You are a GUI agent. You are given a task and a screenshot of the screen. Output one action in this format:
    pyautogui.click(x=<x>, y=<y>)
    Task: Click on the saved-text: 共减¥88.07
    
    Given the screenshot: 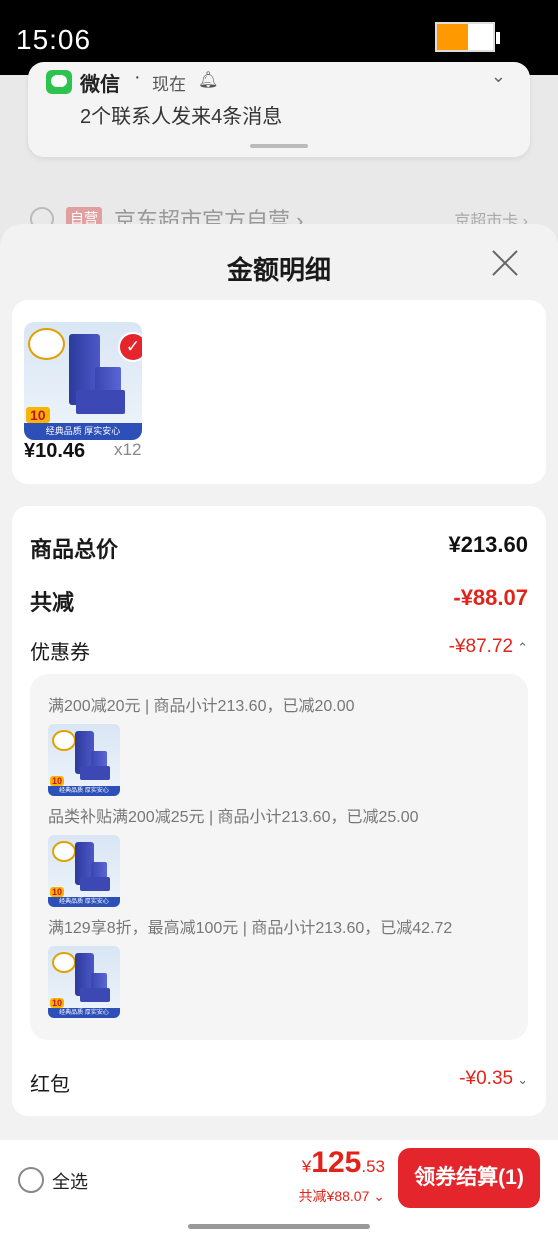 What is the action you would take?
    pyautogui.click(x=334, y=1196)
    